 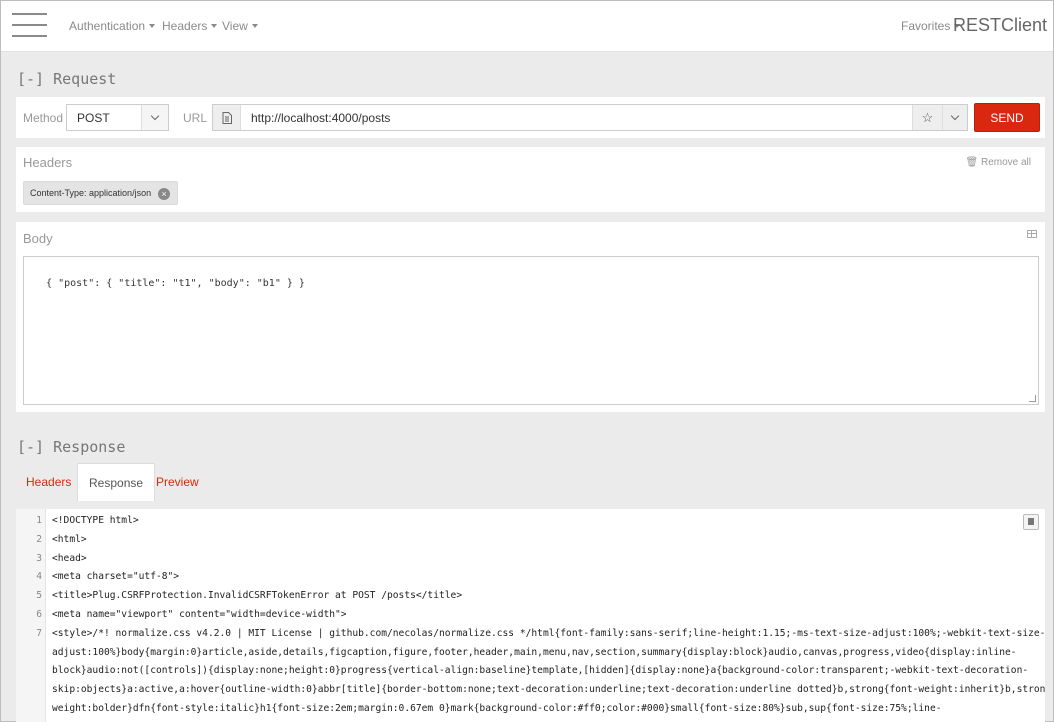 What do you see at coordinates (577, 117) in the screenshot?
I see `url-input` at bounding box center [577, 117].